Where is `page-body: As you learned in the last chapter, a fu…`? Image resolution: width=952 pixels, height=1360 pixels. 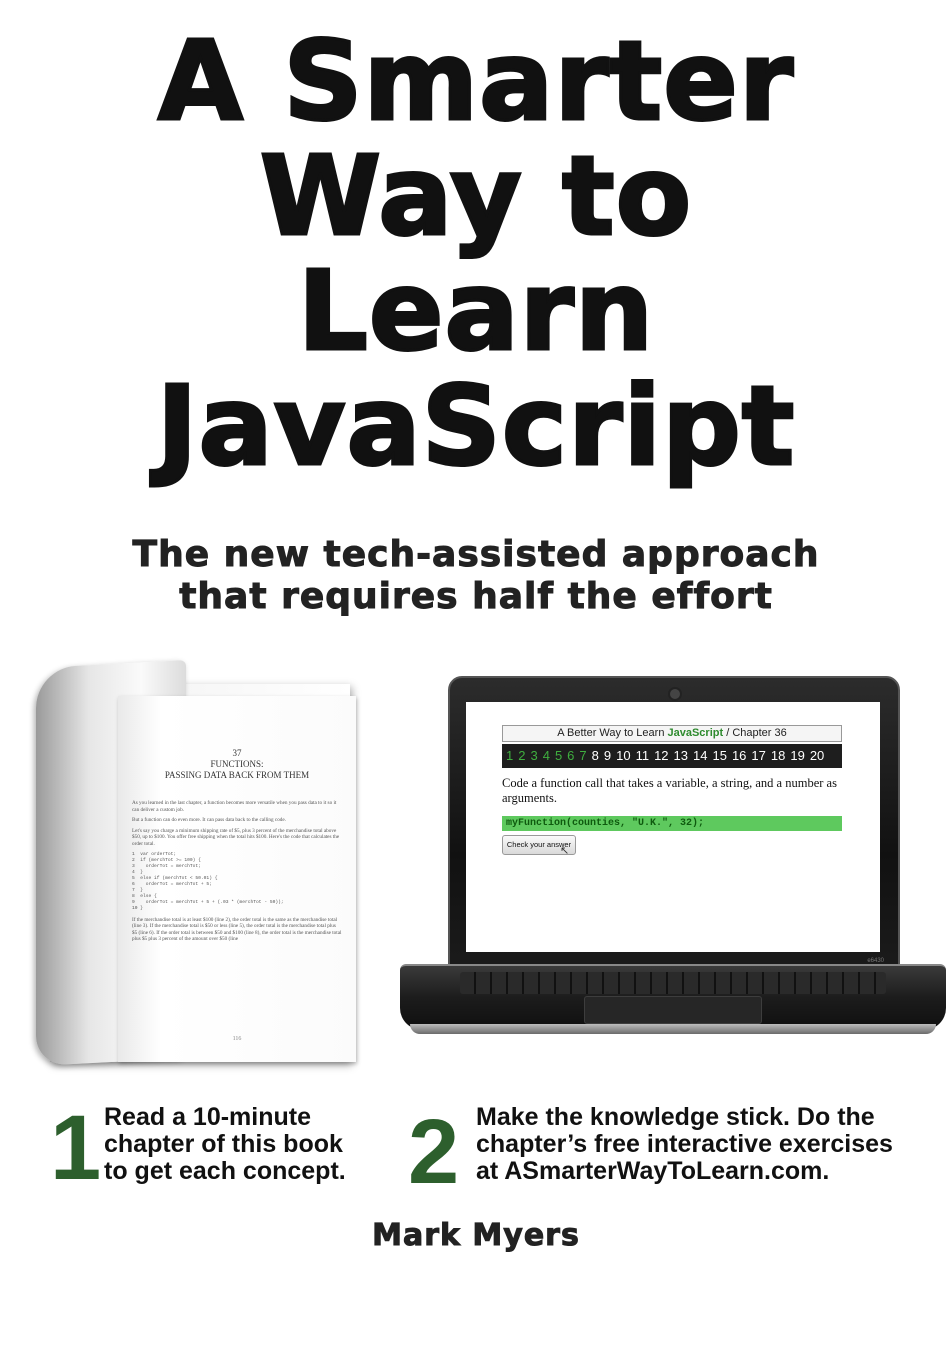
page-body: As you learned in the last chapter, a fu… is located at coordinates (237, 873).